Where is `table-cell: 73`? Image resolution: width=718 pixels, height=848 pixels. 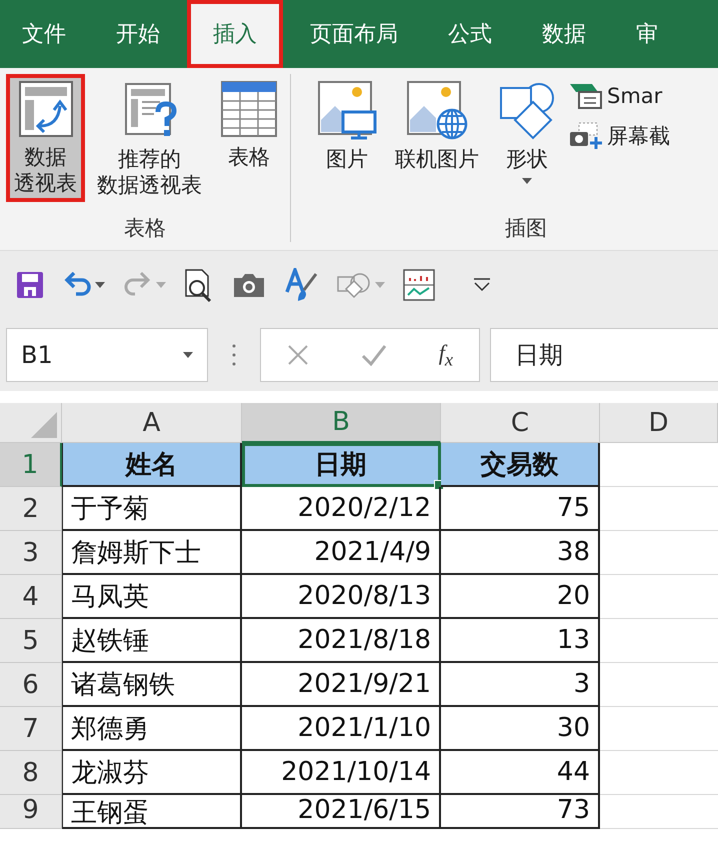
table-cell: 73 is located at coordinates (520, 812).